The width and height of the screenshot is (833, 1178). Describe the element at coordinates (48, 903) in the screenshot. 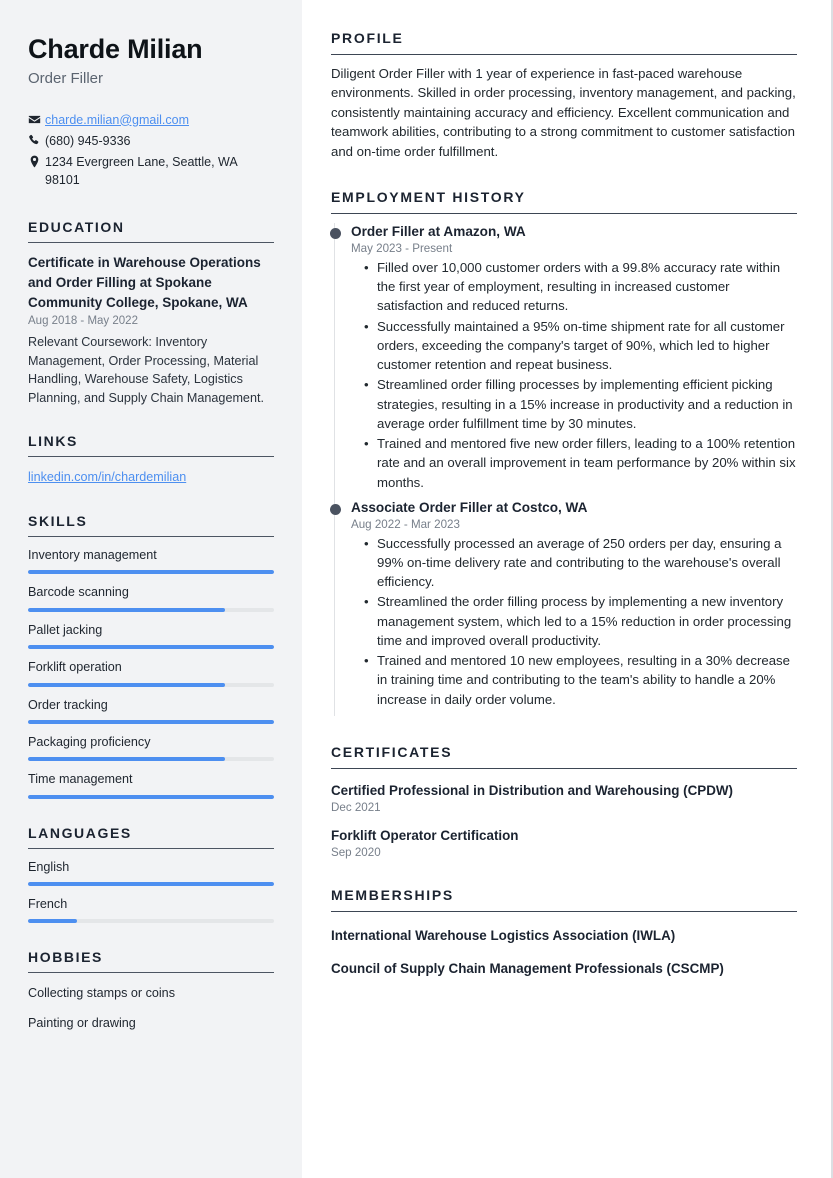

I see `language-item-label: French` at that location.